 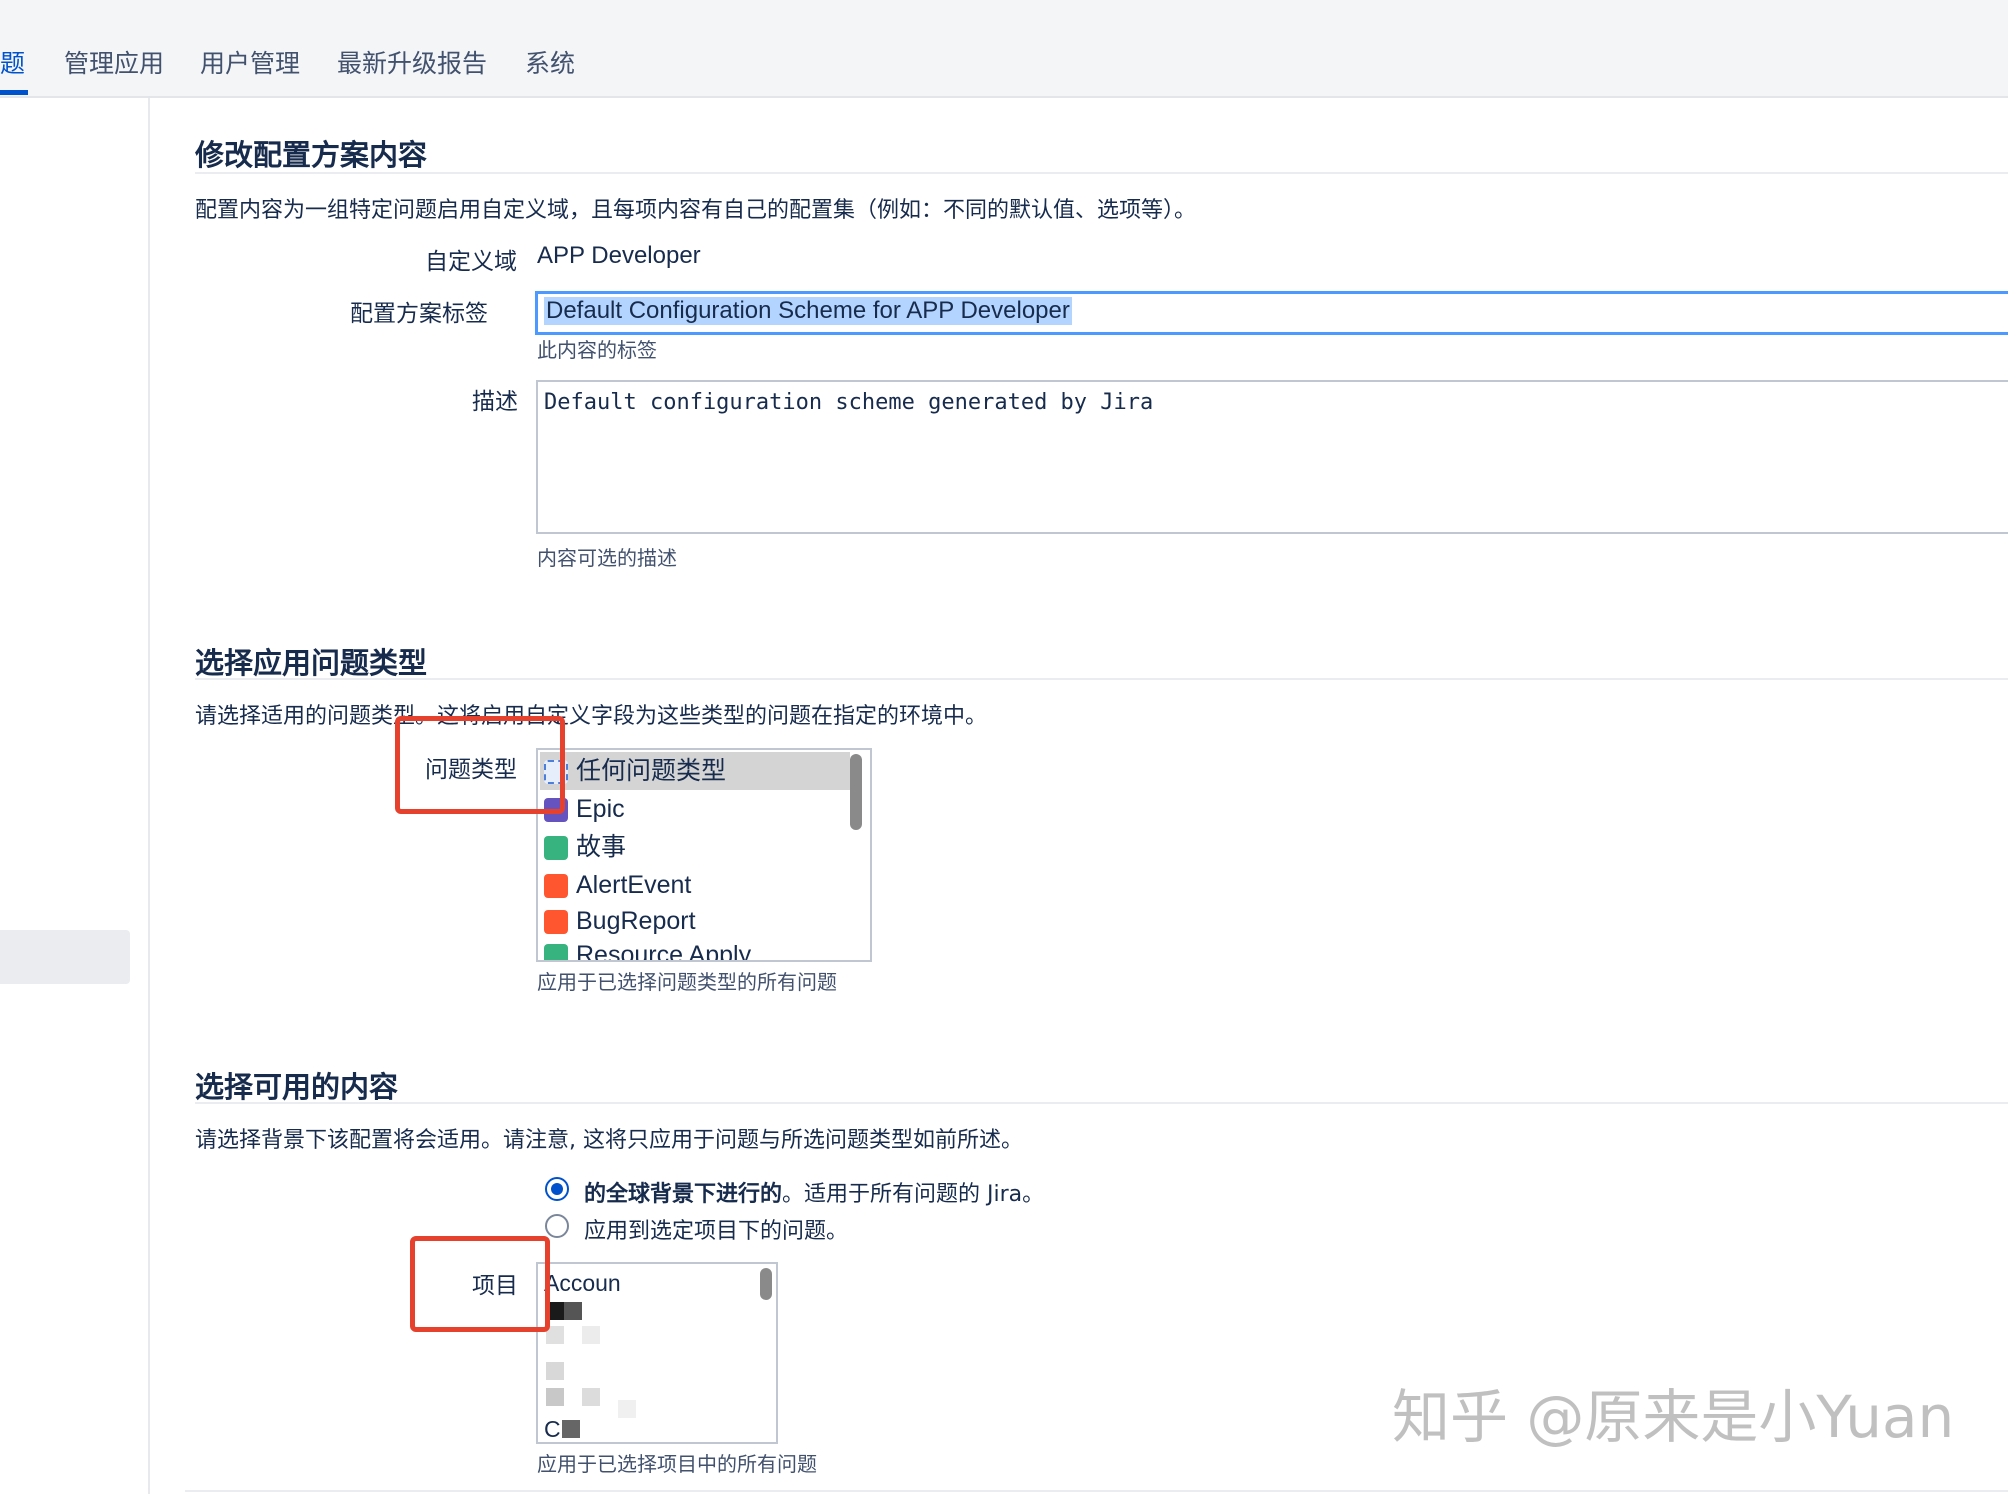 What do you see at coordinates (695, 809) in the screenshot?
I see `list-item: Epic` at bounding box center [695, 809].